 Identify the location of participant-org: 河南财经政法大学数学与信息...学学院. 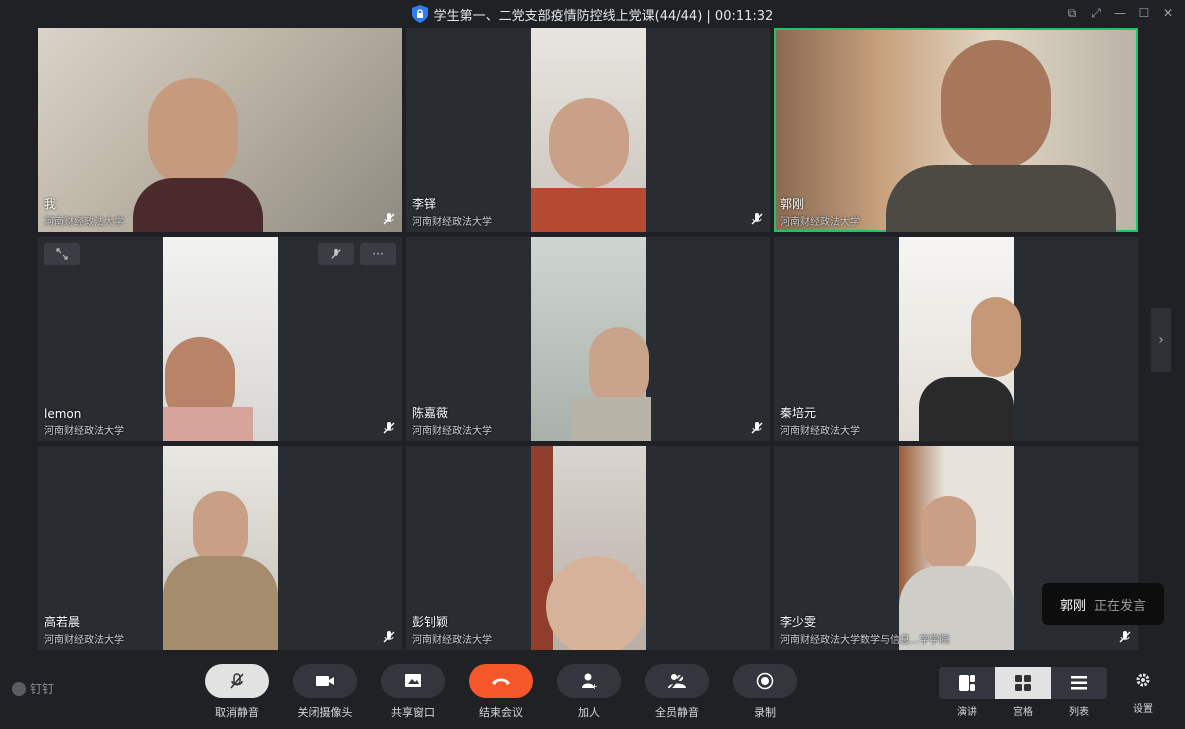
(865, 640).